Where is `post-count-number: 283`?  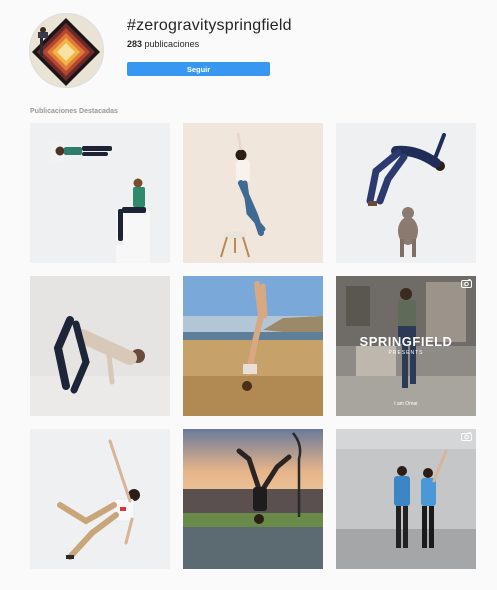
post-count-number: 283 is located at coordinates (135, 44).